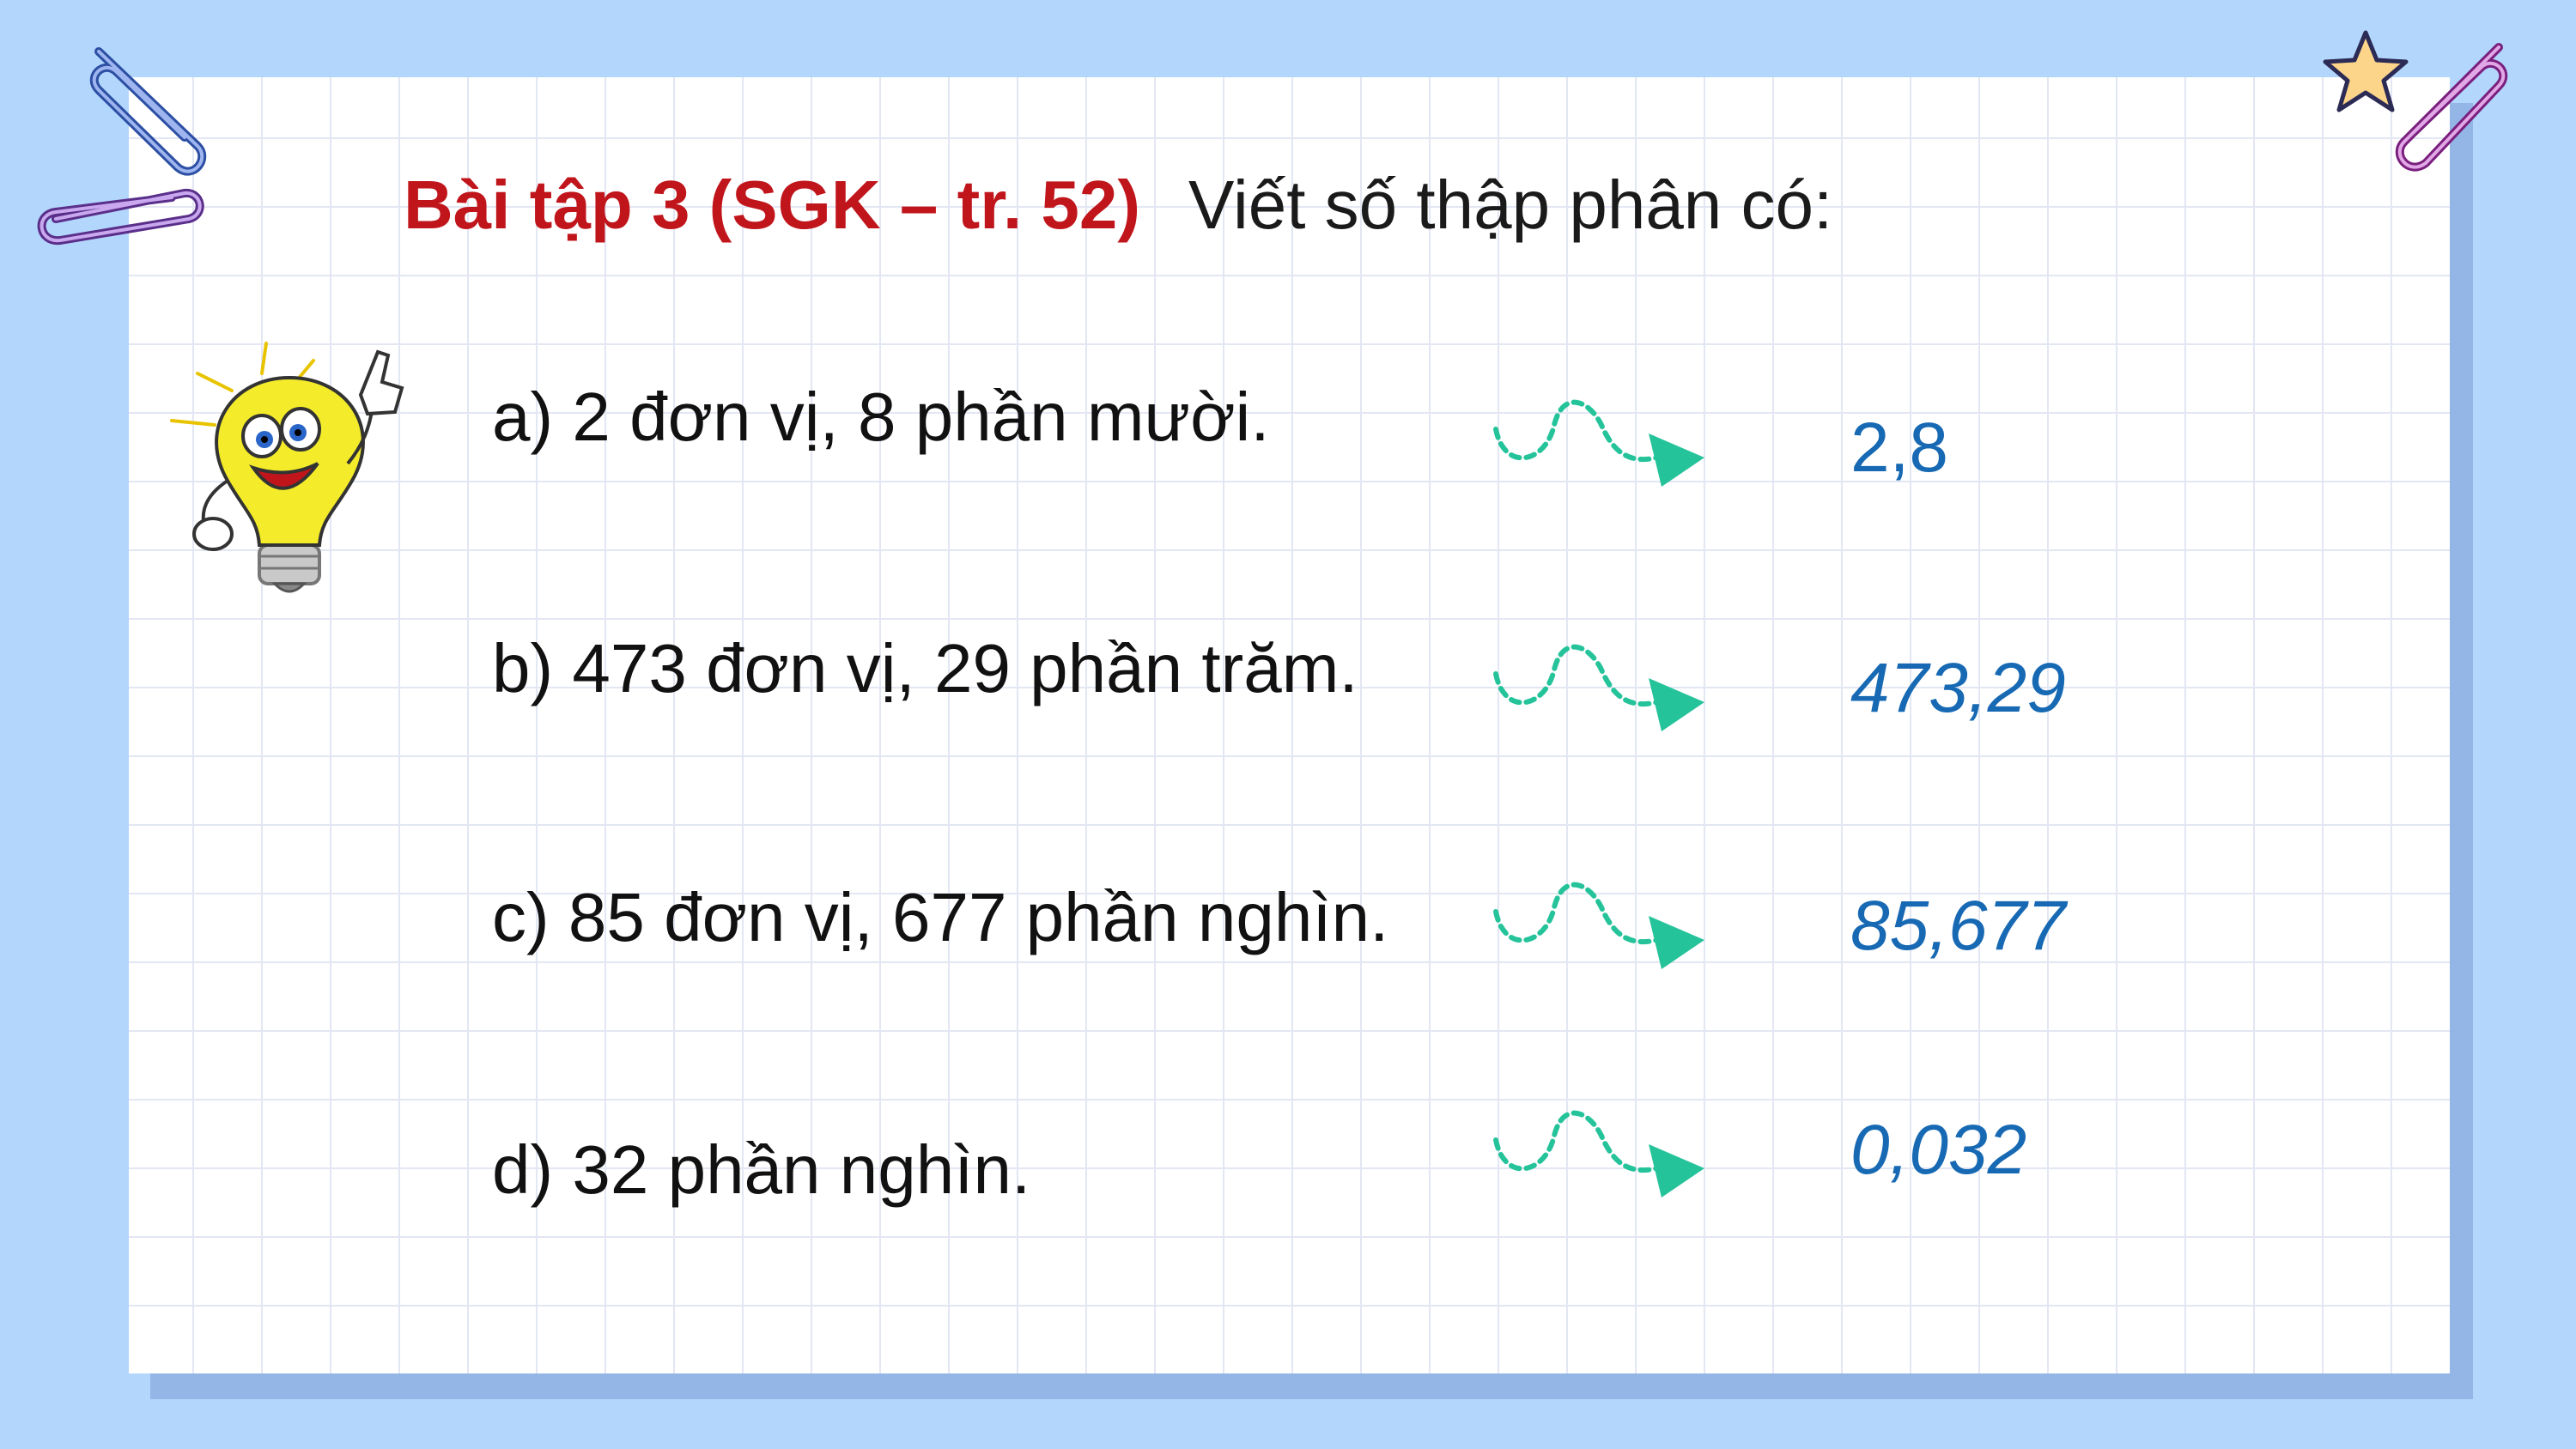 The width and height of the screenshot is (2576, 1449). I want to click on answer-a: 2,8, so click(1899, 448).